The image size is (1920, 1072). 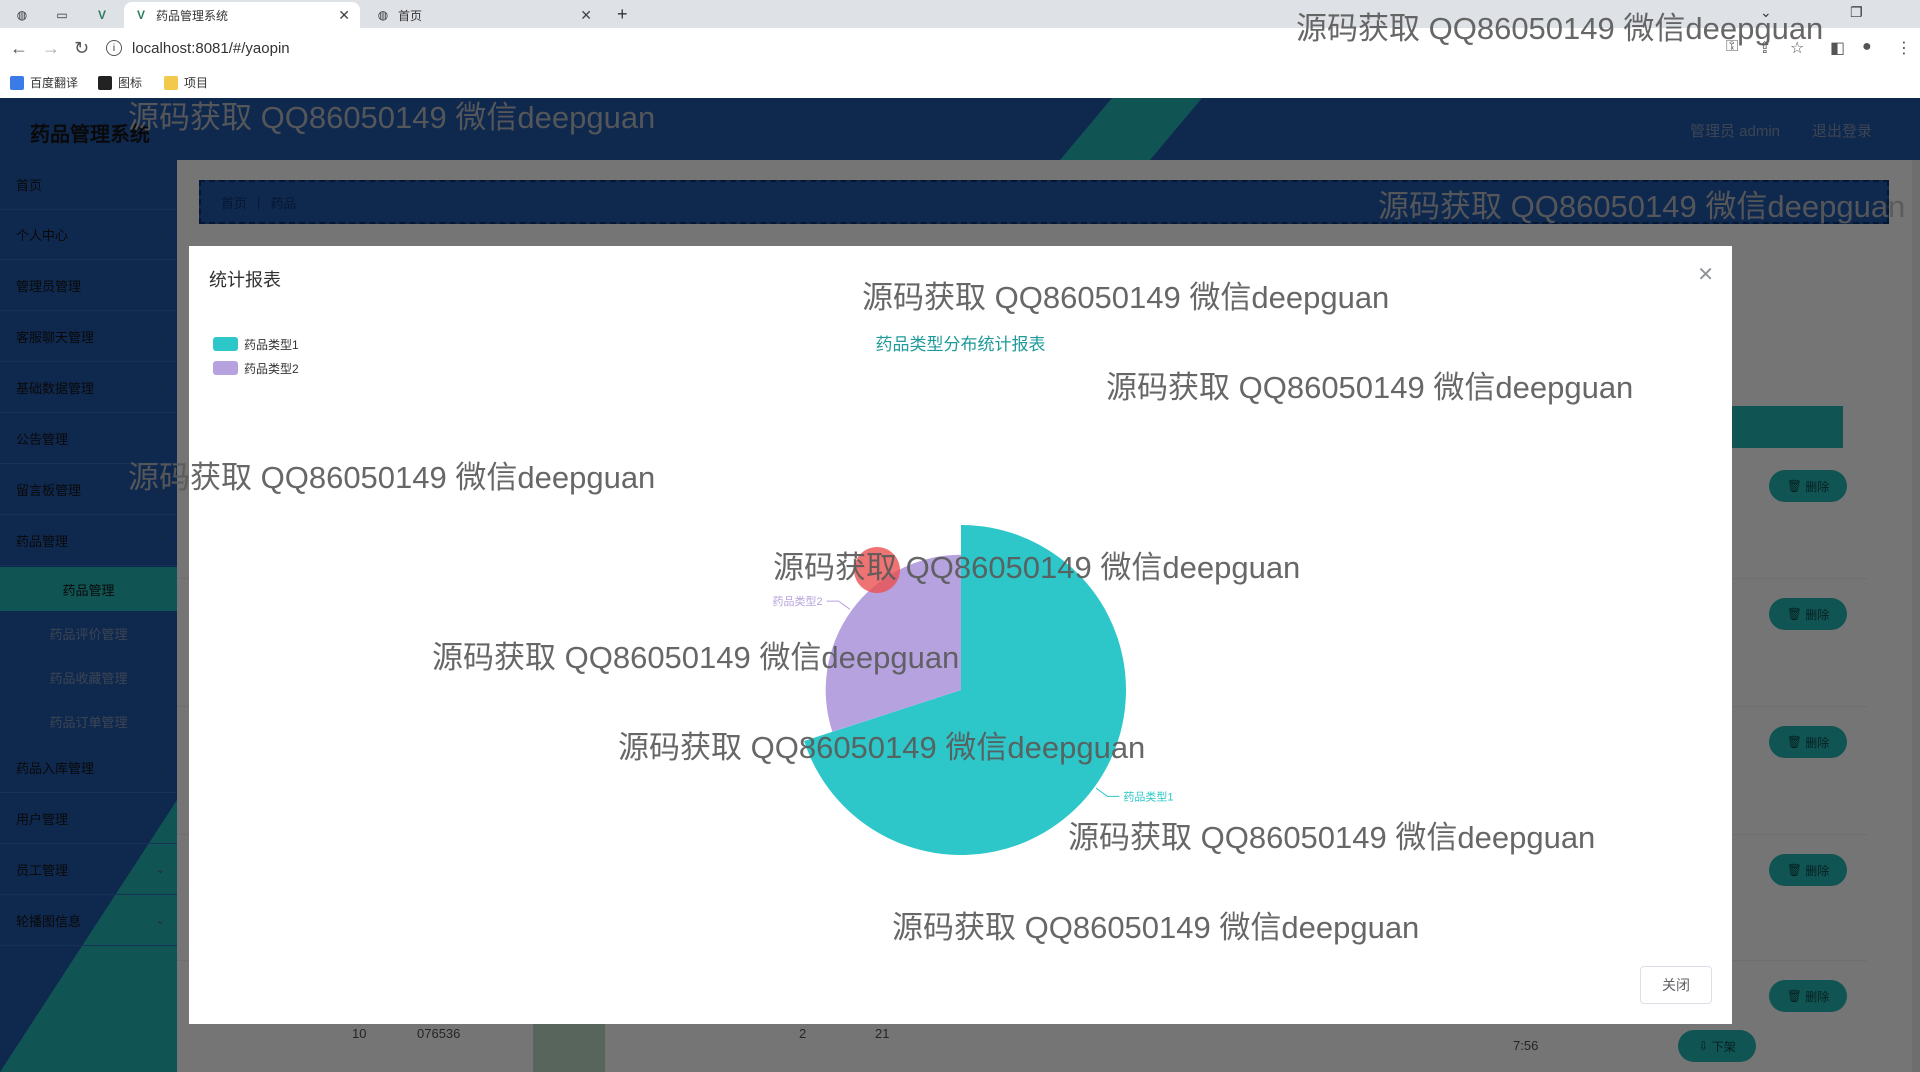 What do you see at coordinates (1148, 796) in the screenshot?
I see `slice-label: 药品类型1` at bounding box center [1148, 796].